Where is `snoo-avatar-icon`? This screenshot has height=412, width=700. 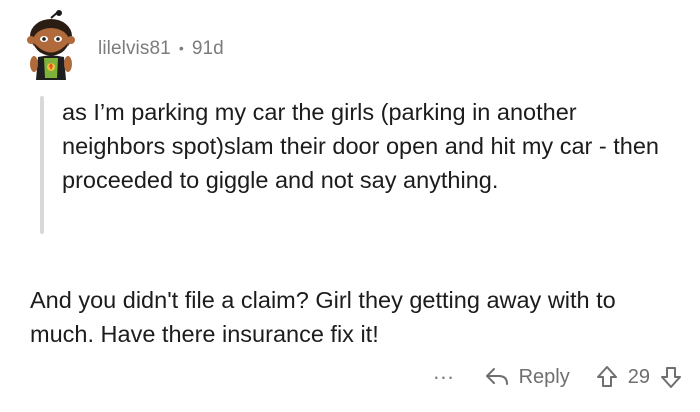
snoo-avatar-icon is located at coordinates (51, 45).